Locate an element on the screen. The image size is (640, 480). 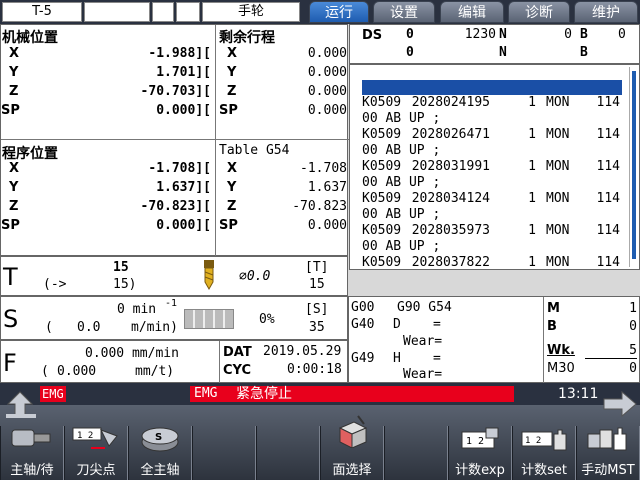
feed-value: 0.000 mm/min is located at coordinates (132, 353).